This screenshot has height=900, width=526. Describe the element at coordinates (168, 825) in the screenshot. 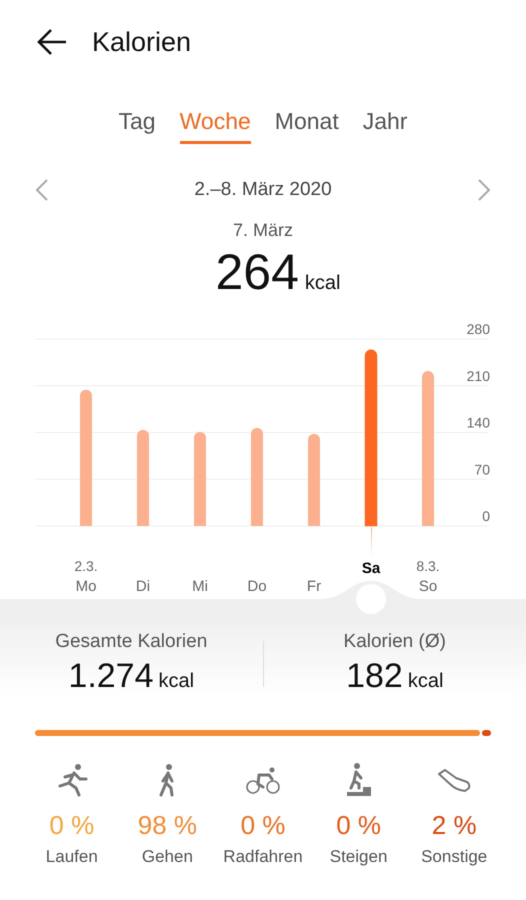

I see `activity-percent: 98 %` at that location.